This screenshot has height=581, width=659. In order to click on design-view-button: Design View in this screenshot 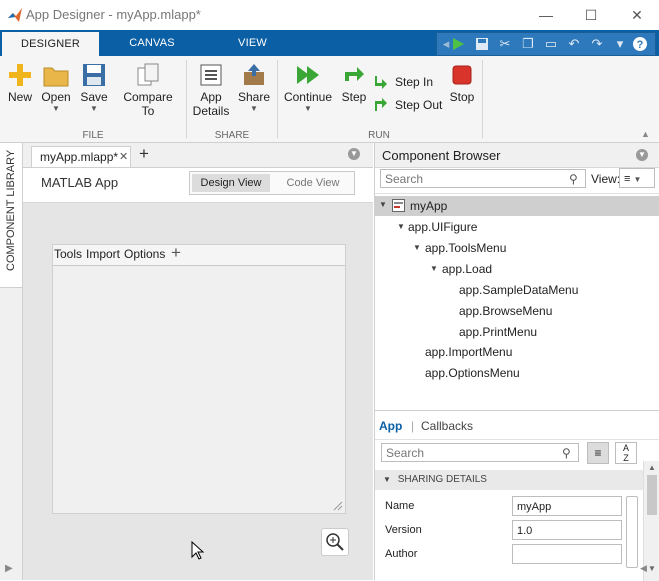, I will do `click(231, 183)`.